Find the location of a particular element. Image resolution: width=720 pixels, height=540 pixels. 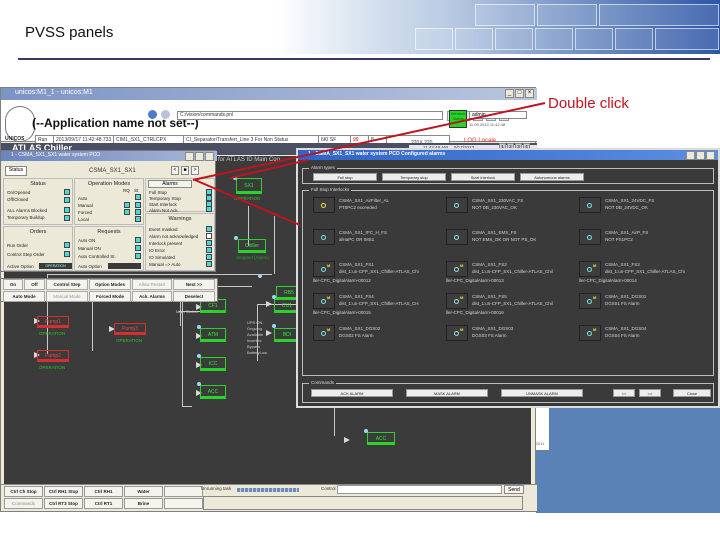

autonomous-alarms-button: Autonomous alarms is located at coordinates (552, 177).